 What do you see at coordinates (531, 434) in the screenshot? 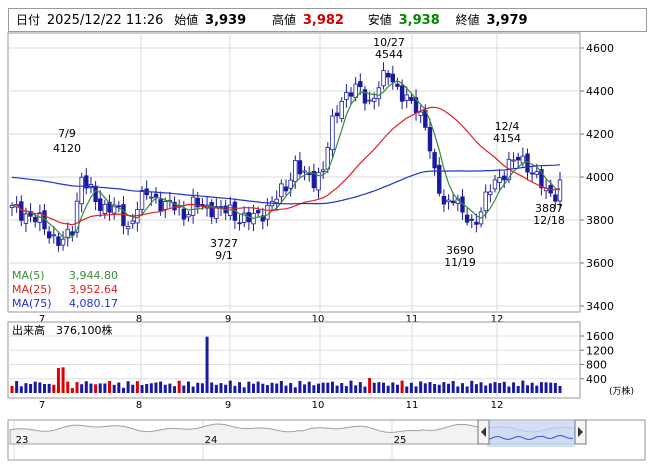
I see `navigator-selection` at bounding box center [531, 434].